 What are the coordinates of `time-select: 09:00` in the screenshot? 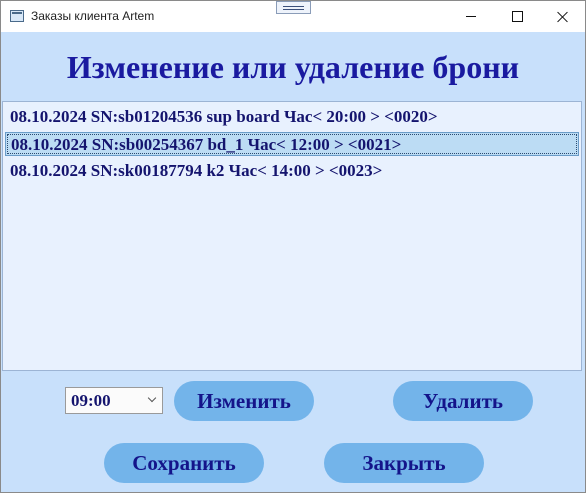 It's located at (114, 400).